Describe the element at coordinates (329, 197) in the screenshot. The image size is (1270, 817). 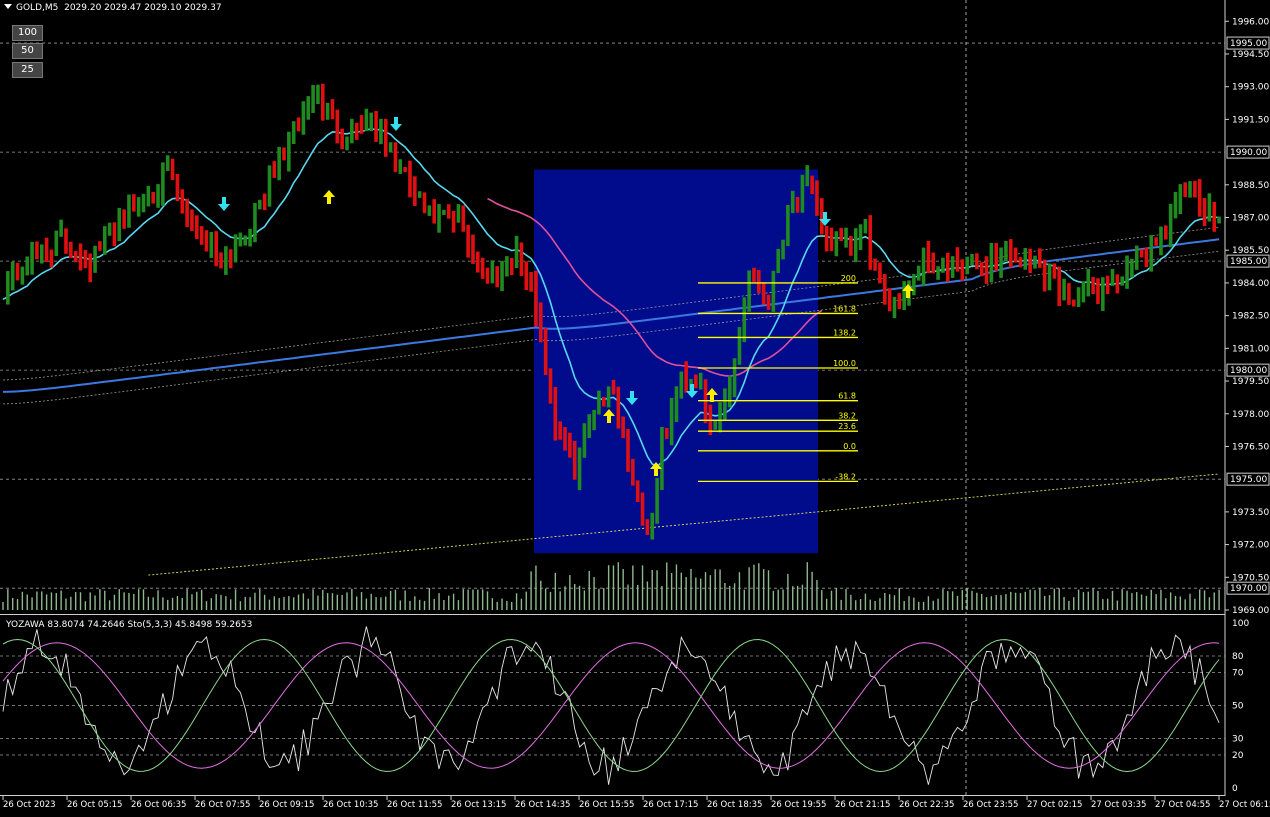
I see `arrow-up-icon` at that location.